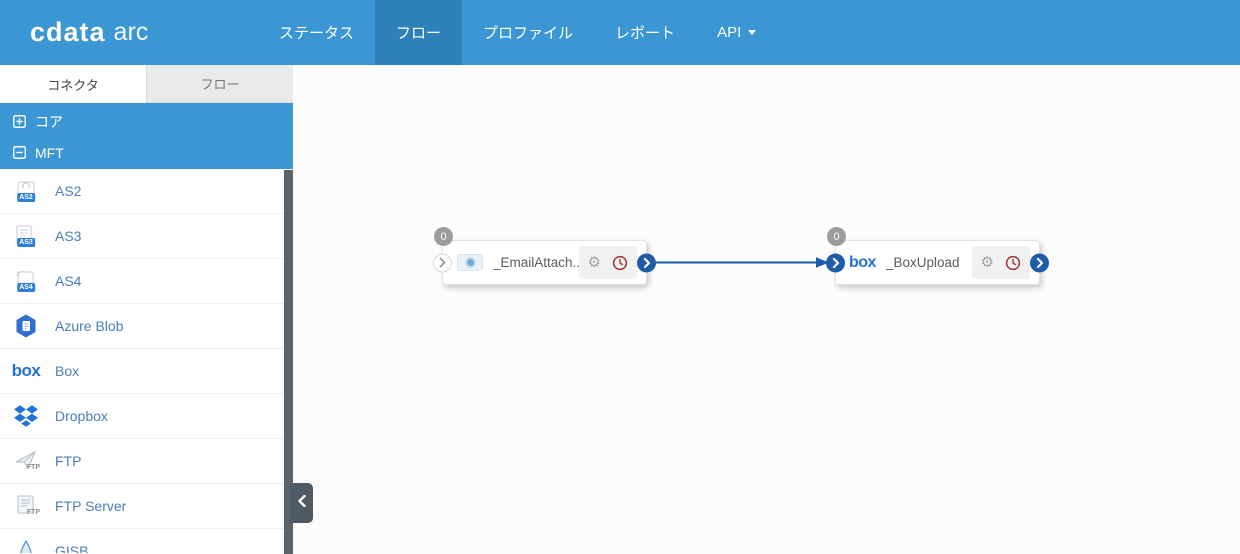  Describe the element at coordinates (68, 461) in the screenshot. I see `connector-label: FTP` at that location.